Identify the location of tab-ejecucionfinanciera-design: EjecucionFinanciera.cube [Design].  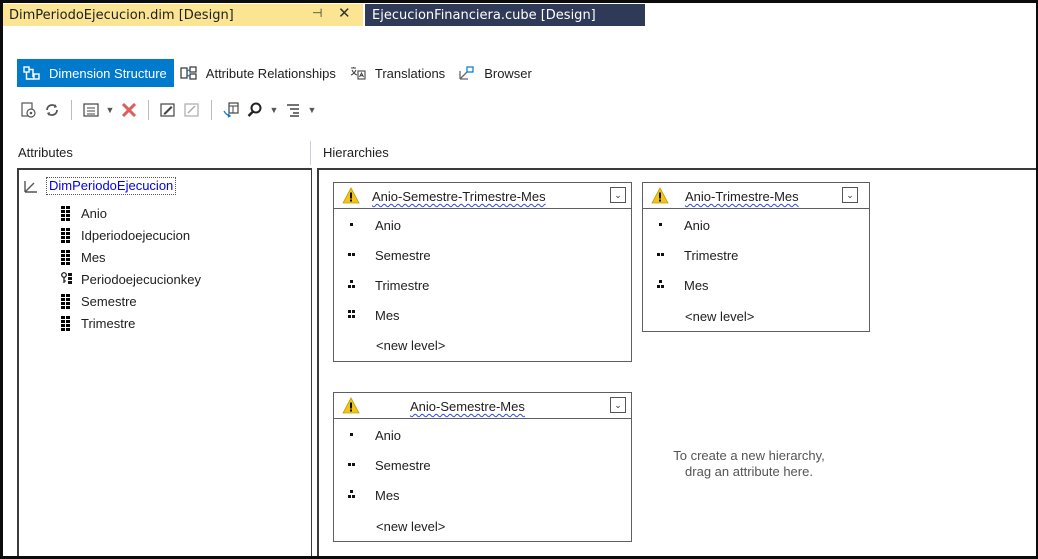
(505, 15).